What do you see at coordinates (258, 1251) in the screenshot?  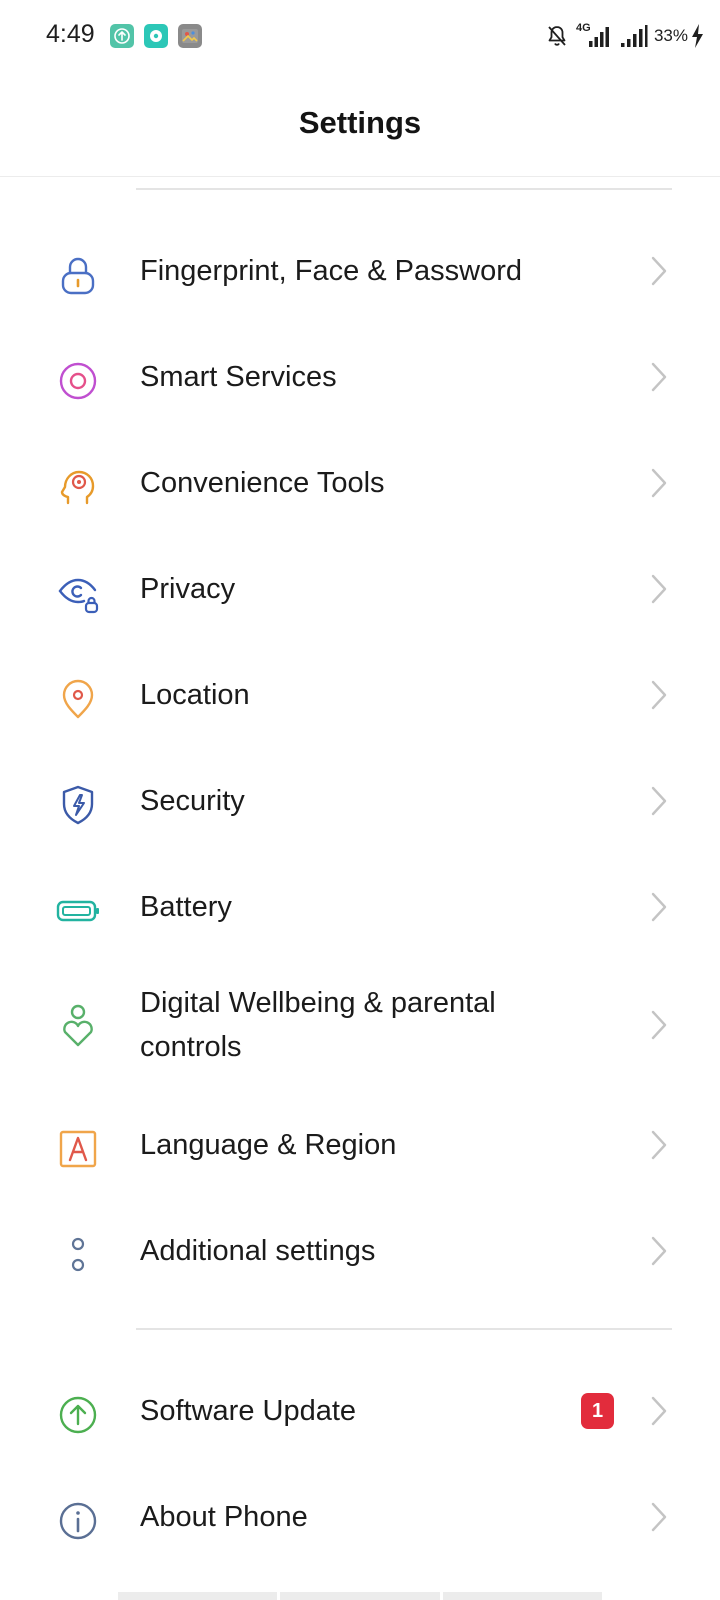 I see `settings-item-label: Additional settings` at bounding box center [258, 1251].